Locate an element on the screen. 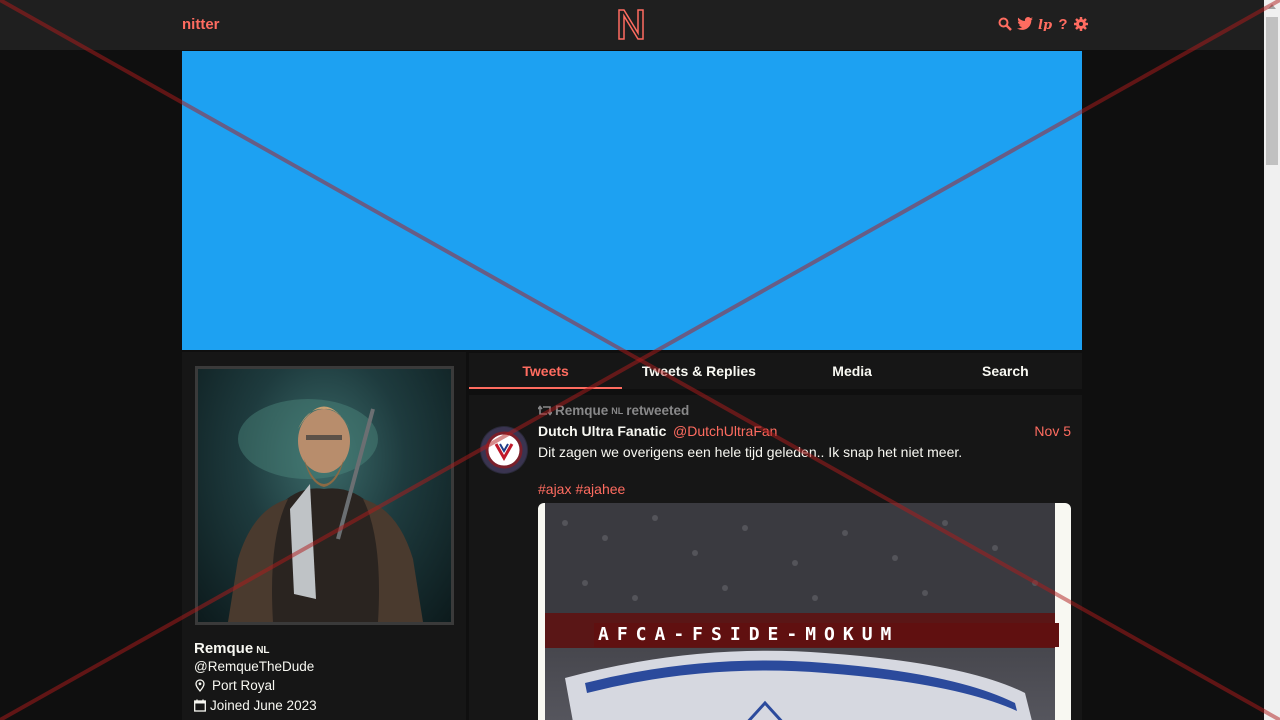 This screenshot has width=1280, height=720. retweet-suffix: retweeted is located at coordinates (658, 410).